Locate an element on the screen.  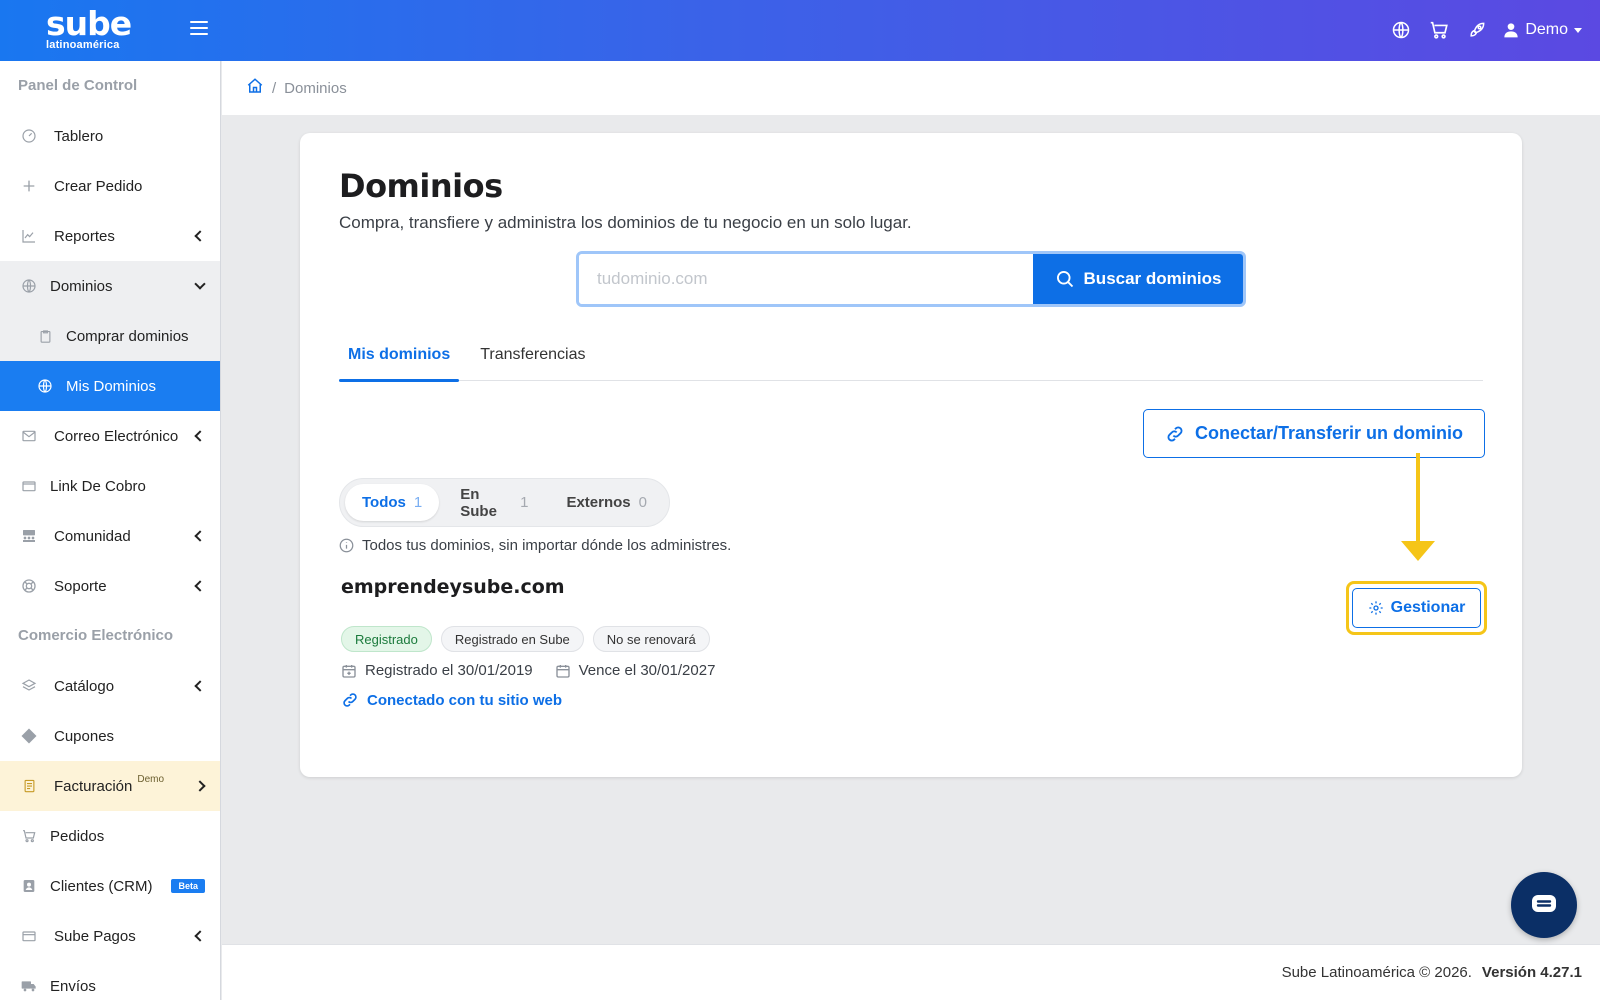
manage-domain-button: Gestionar is located at coordinates (1416, 608).